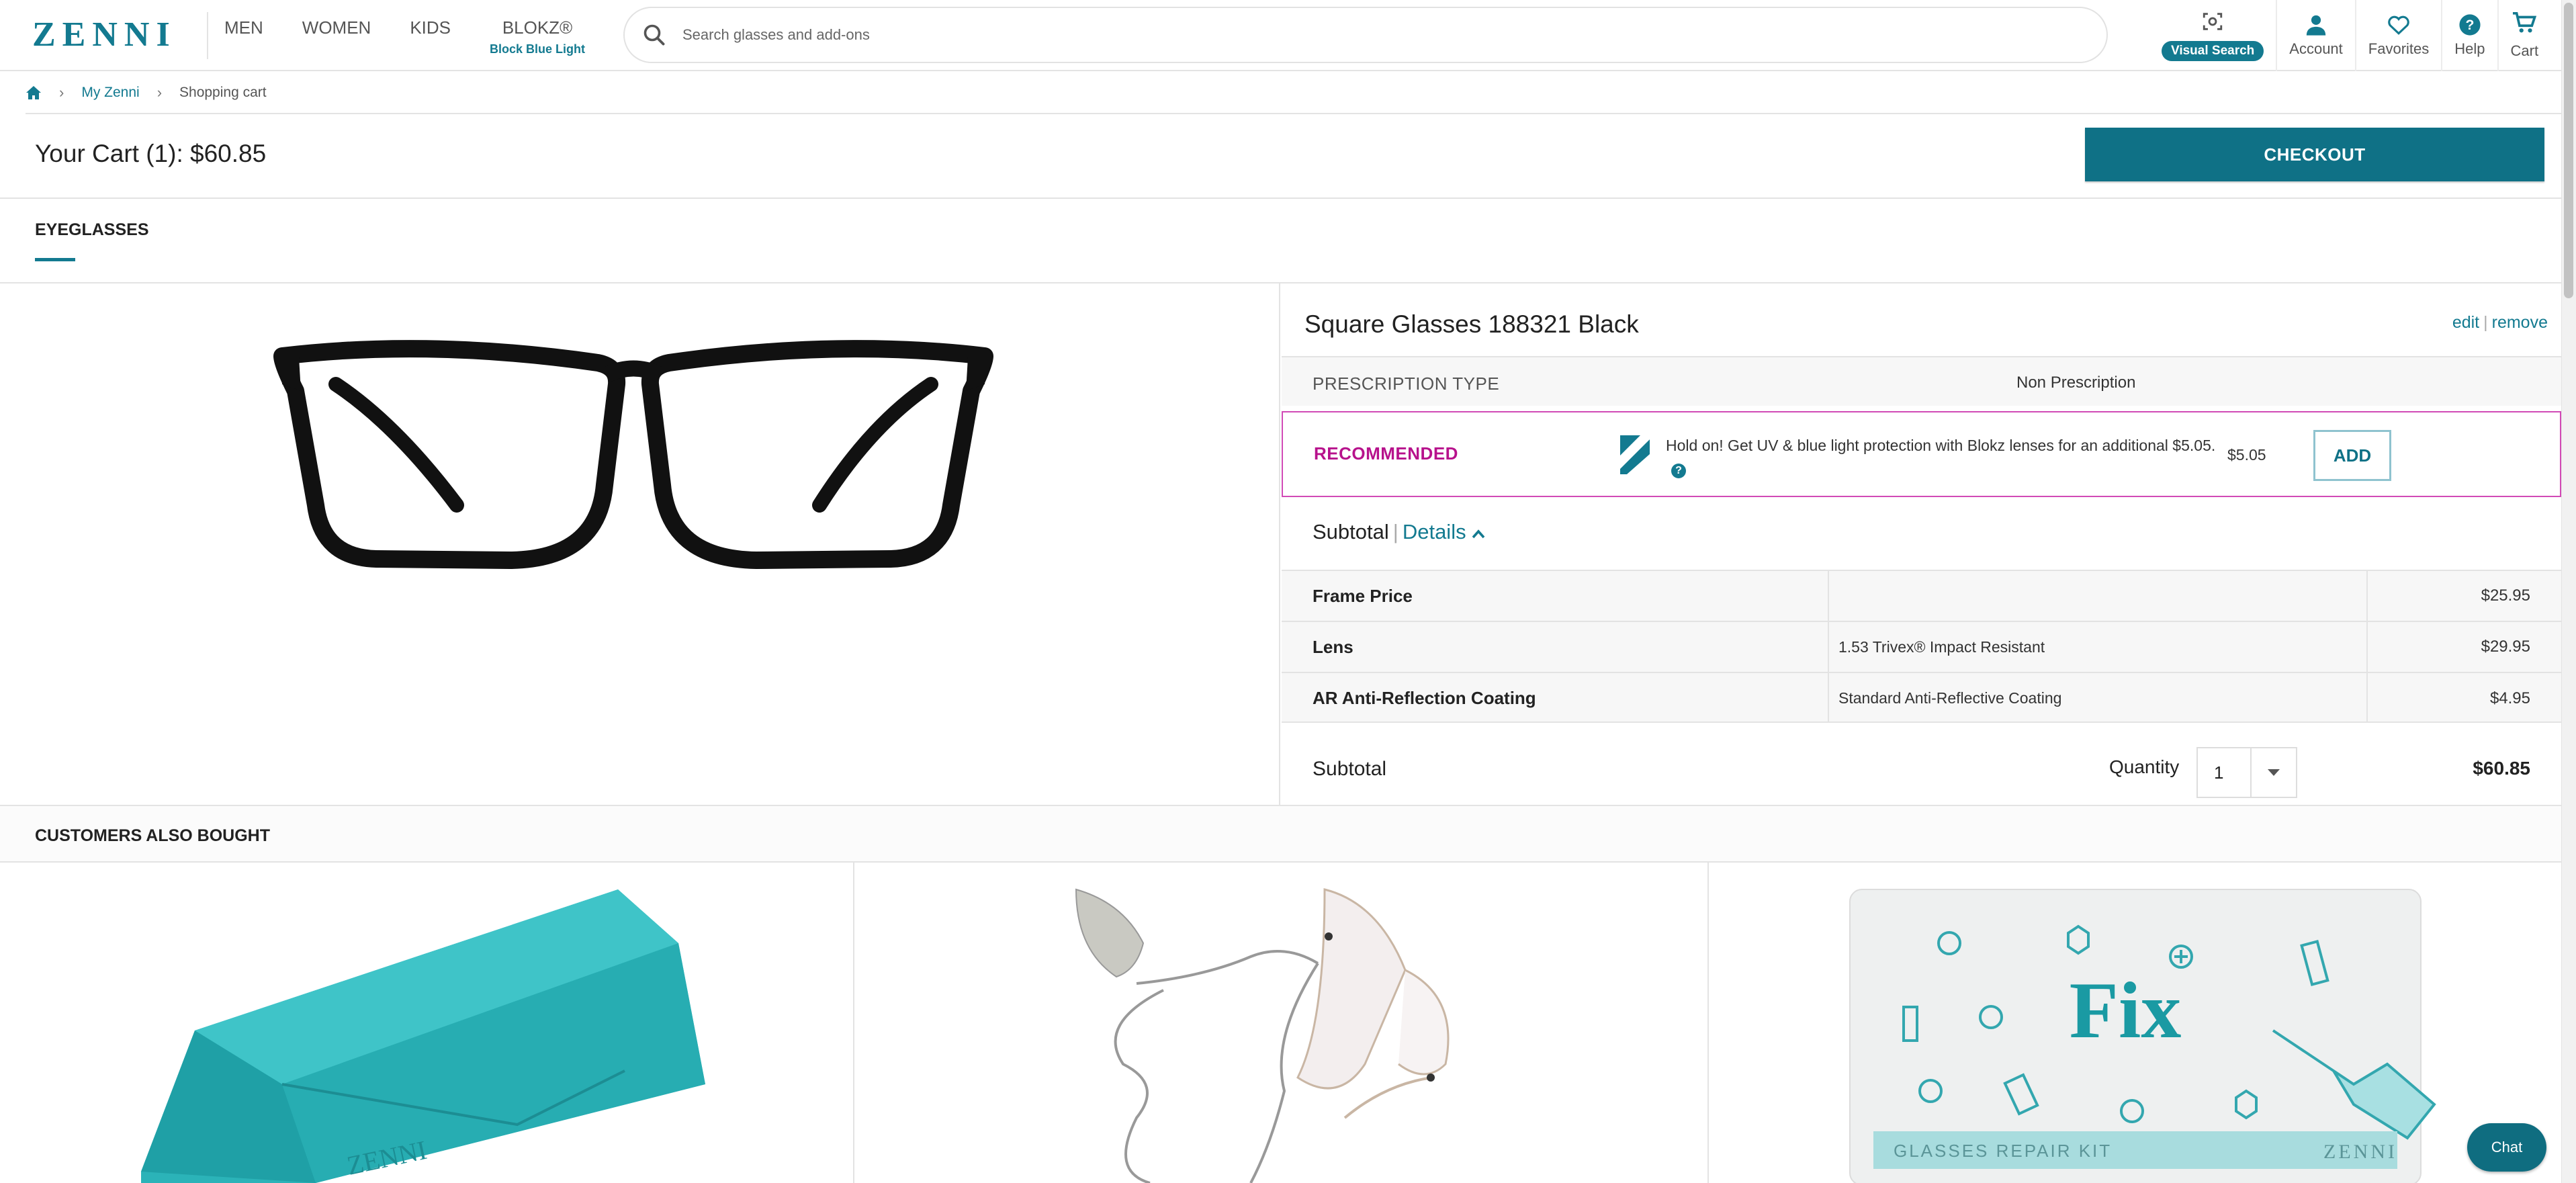  What do you see at coordinates (2464, 698) in the screenshot?
I see `breakdown-price: $4.95` at bounding box center [2464, 698].